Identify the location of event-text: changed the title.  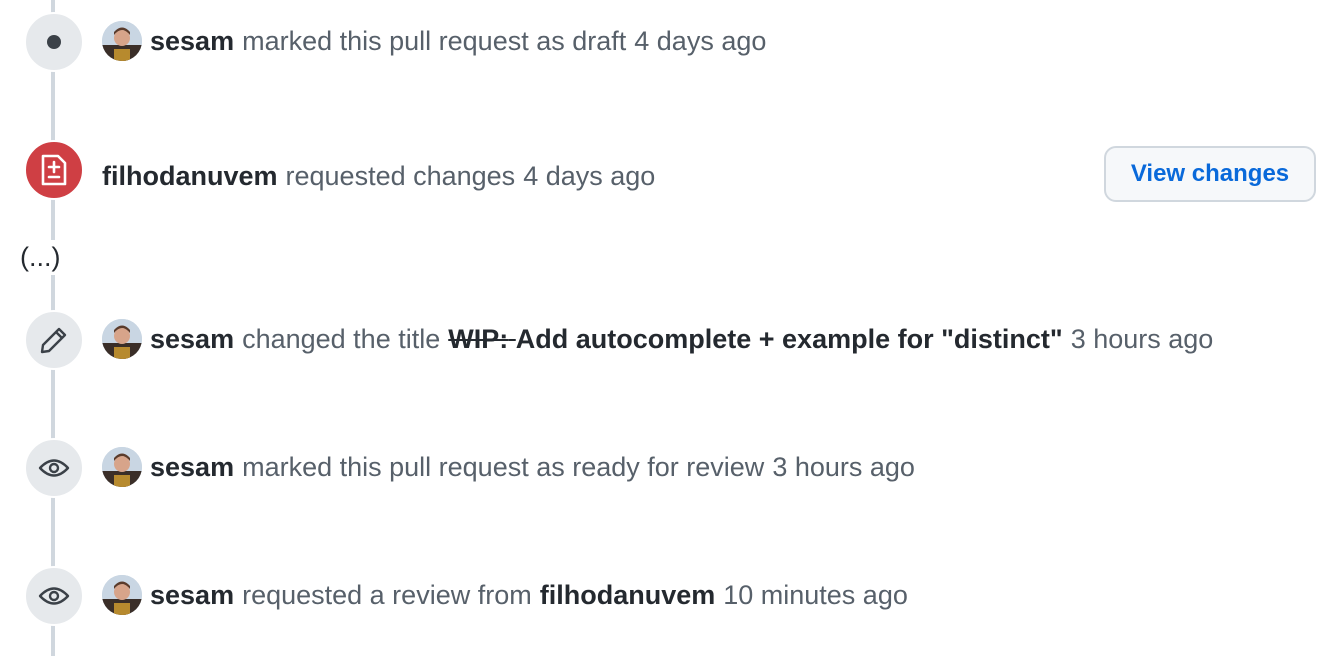
(341, 338).